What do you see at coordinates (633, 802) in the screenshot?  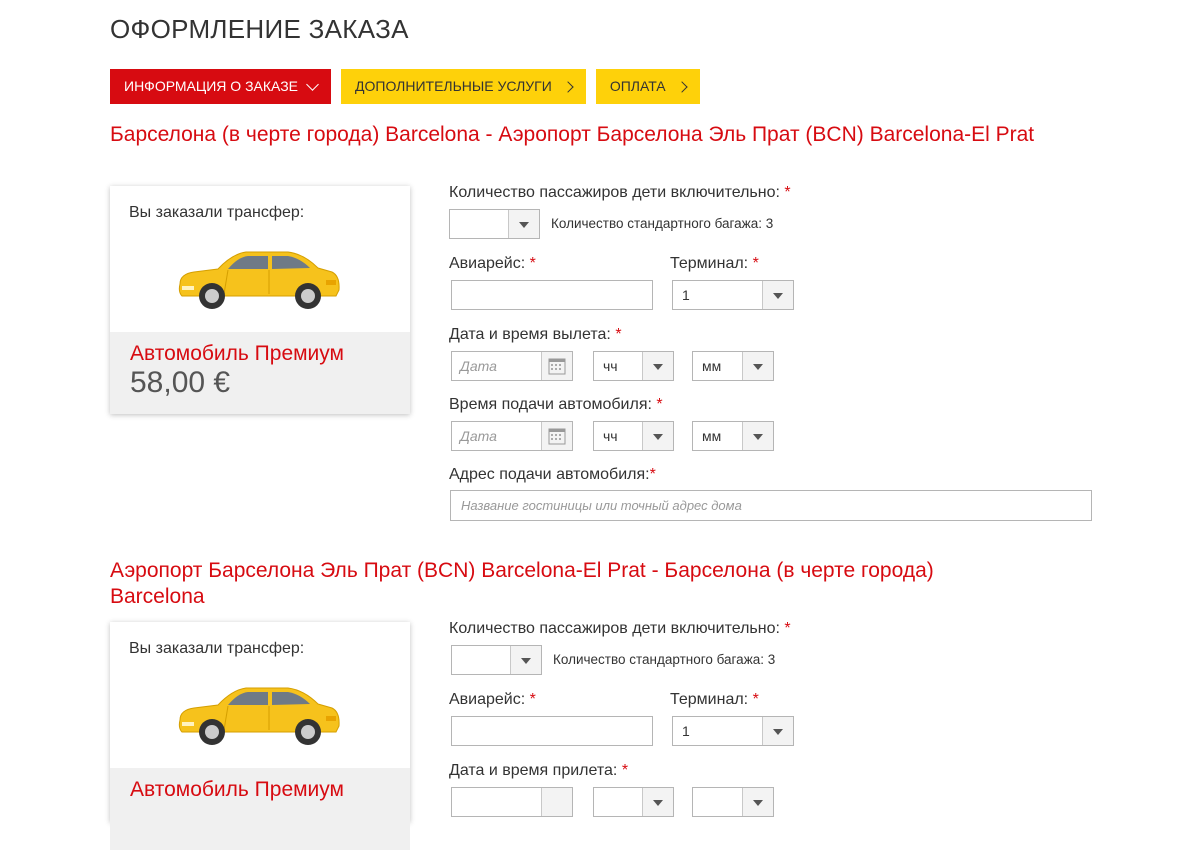 I see `arrival-hour-select` at bounding box center [633, 802].